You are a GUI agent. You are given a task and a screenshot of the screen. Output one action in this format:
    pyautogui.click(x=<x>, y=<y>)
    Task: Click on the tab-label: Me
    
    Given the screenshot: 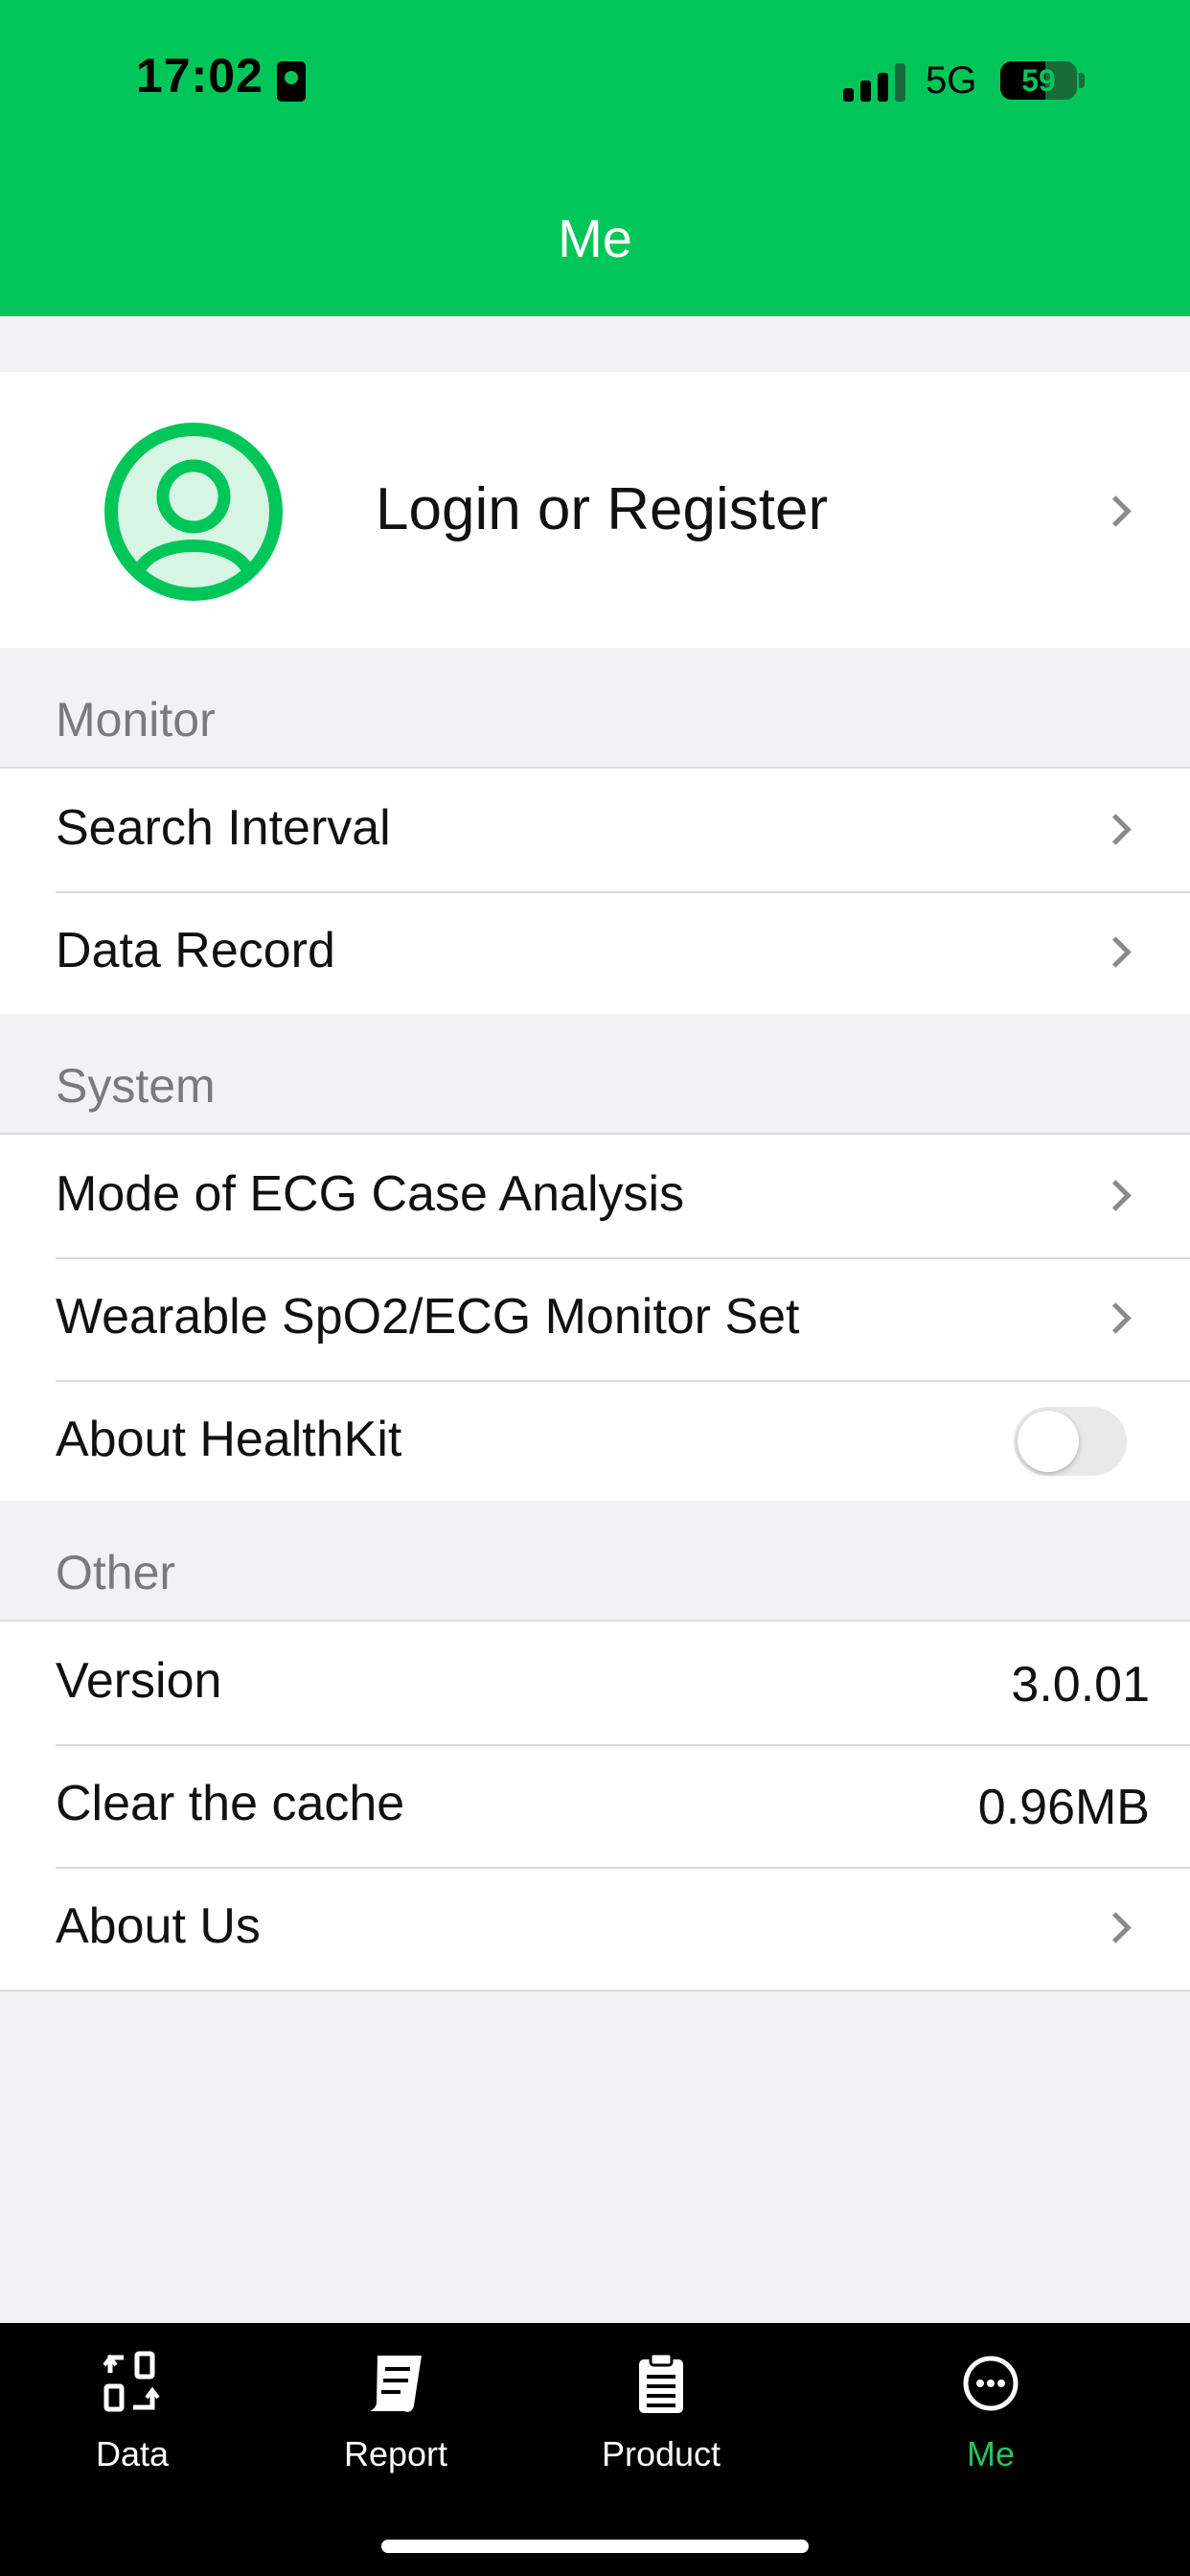 What is the action you would take?
    pyautogui.click(x=990, y=2453)
    